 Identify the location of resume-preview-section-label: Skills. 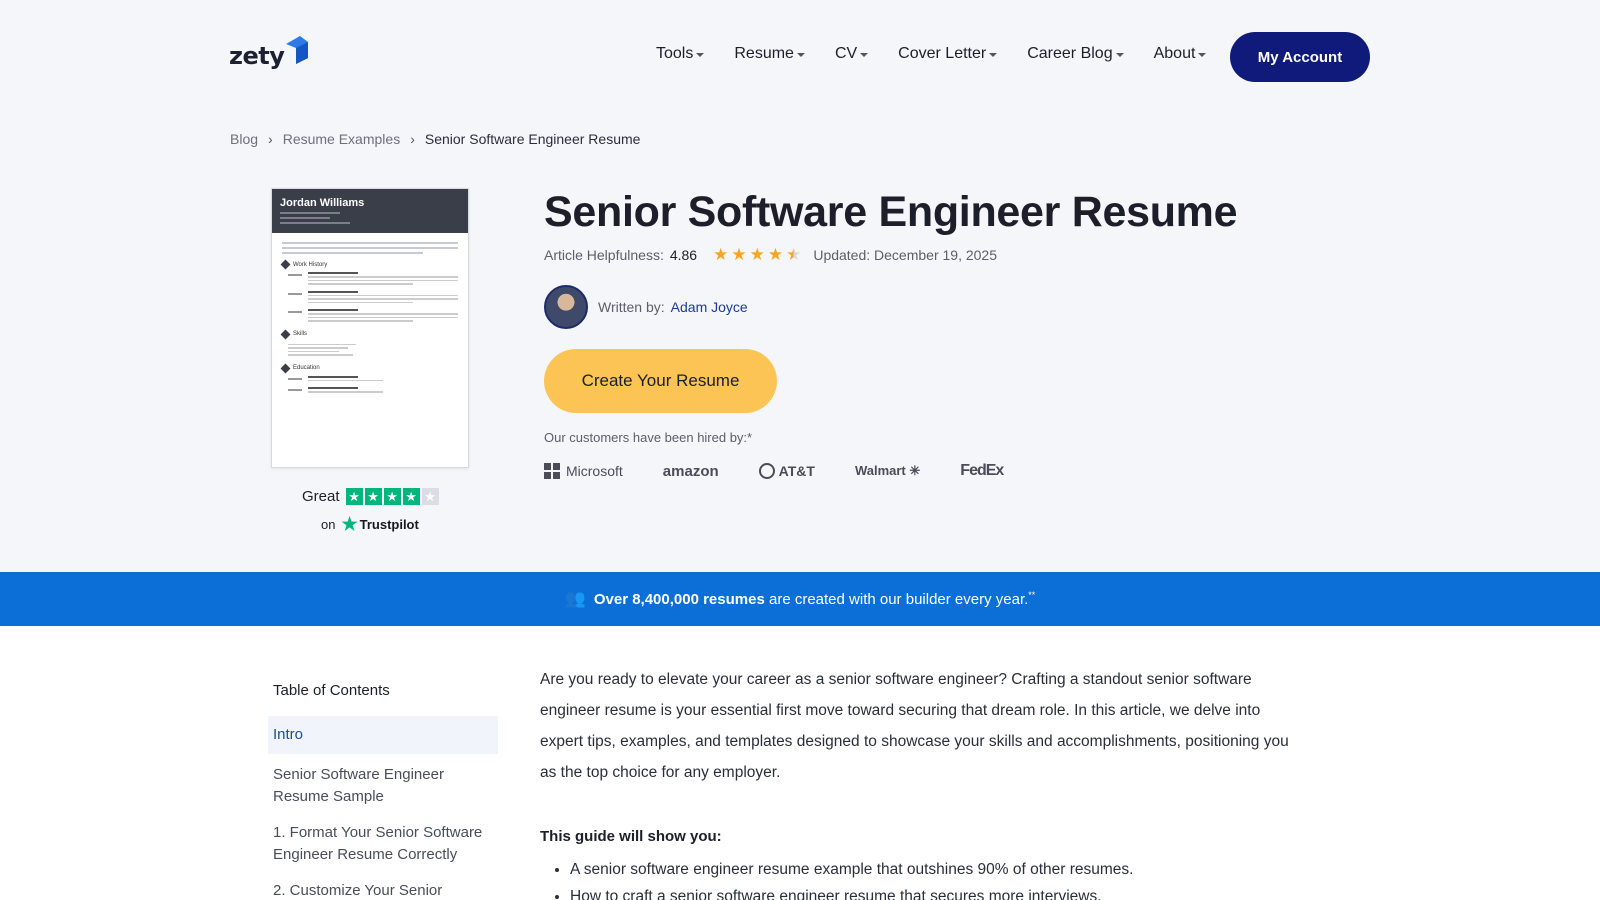
(300, 334).